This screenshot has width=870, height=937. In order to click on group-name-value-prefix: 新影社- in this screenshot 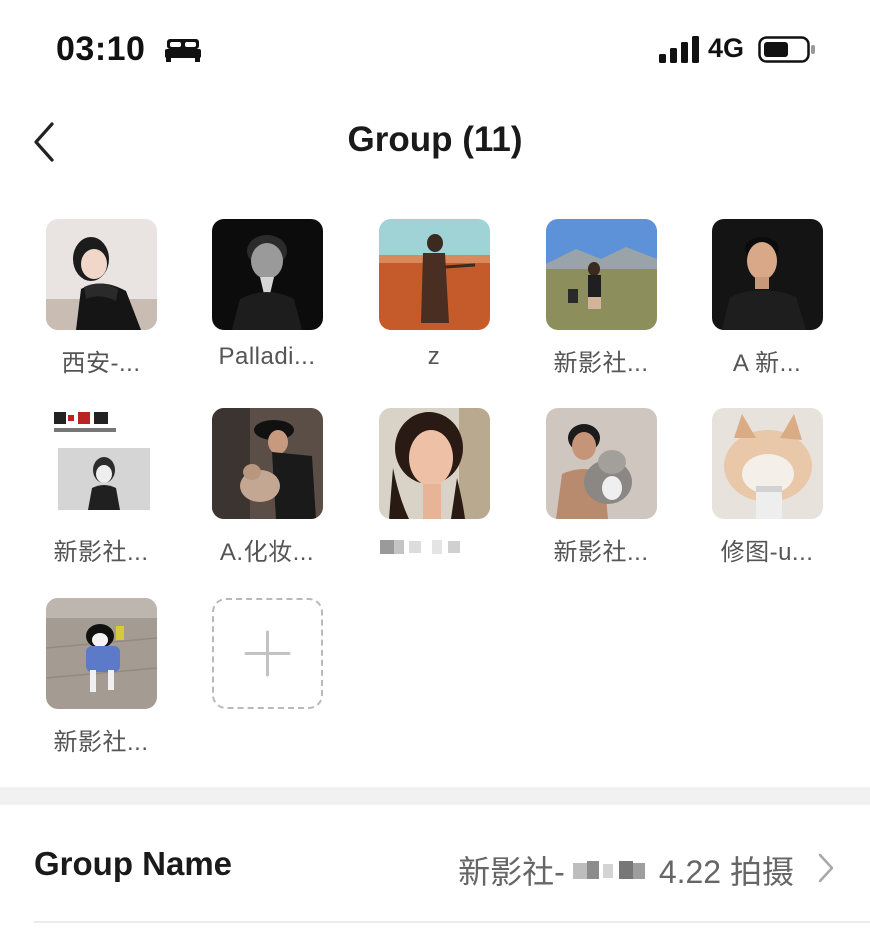, I will do `click(511, 872)`.